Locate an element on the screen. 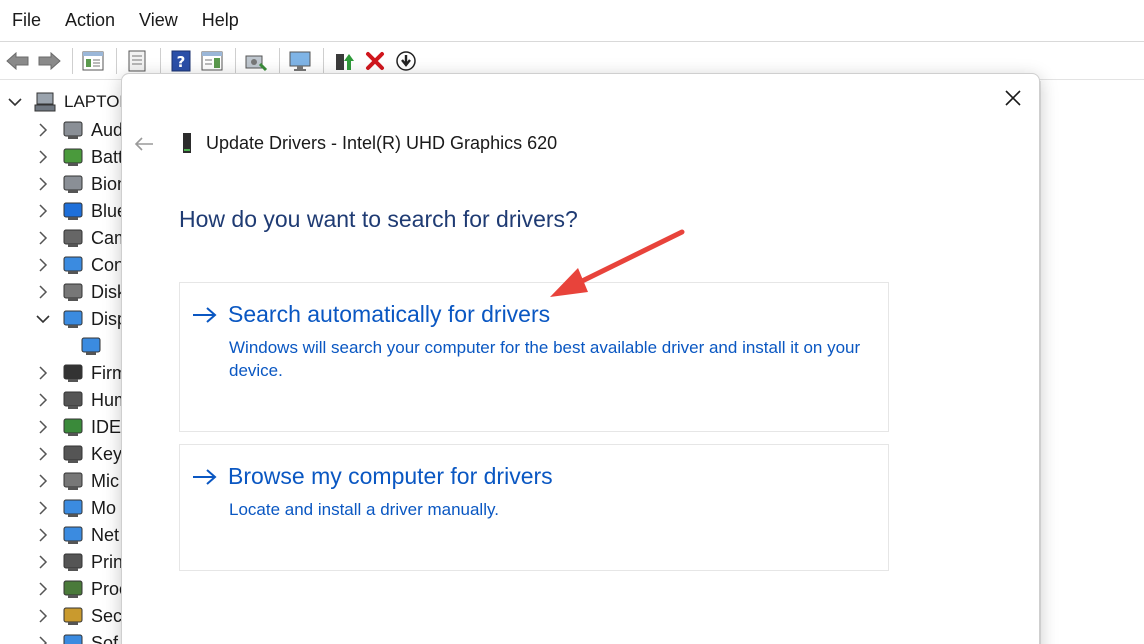  tree-item-label: Con is located at coordinates (106, 264).